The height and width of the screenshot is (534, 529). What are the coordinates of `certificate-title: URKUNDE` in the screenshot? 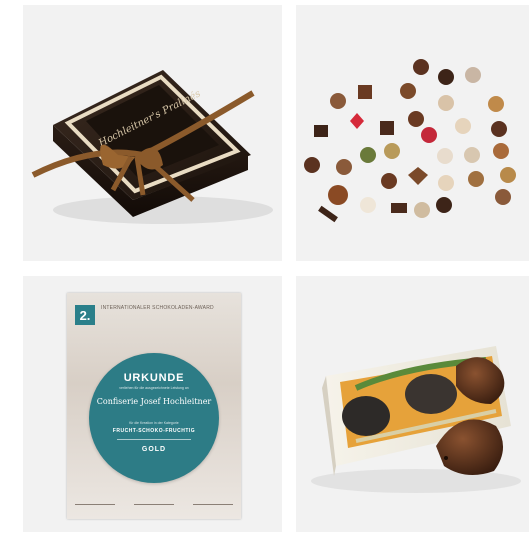 It's located at (154, 378).